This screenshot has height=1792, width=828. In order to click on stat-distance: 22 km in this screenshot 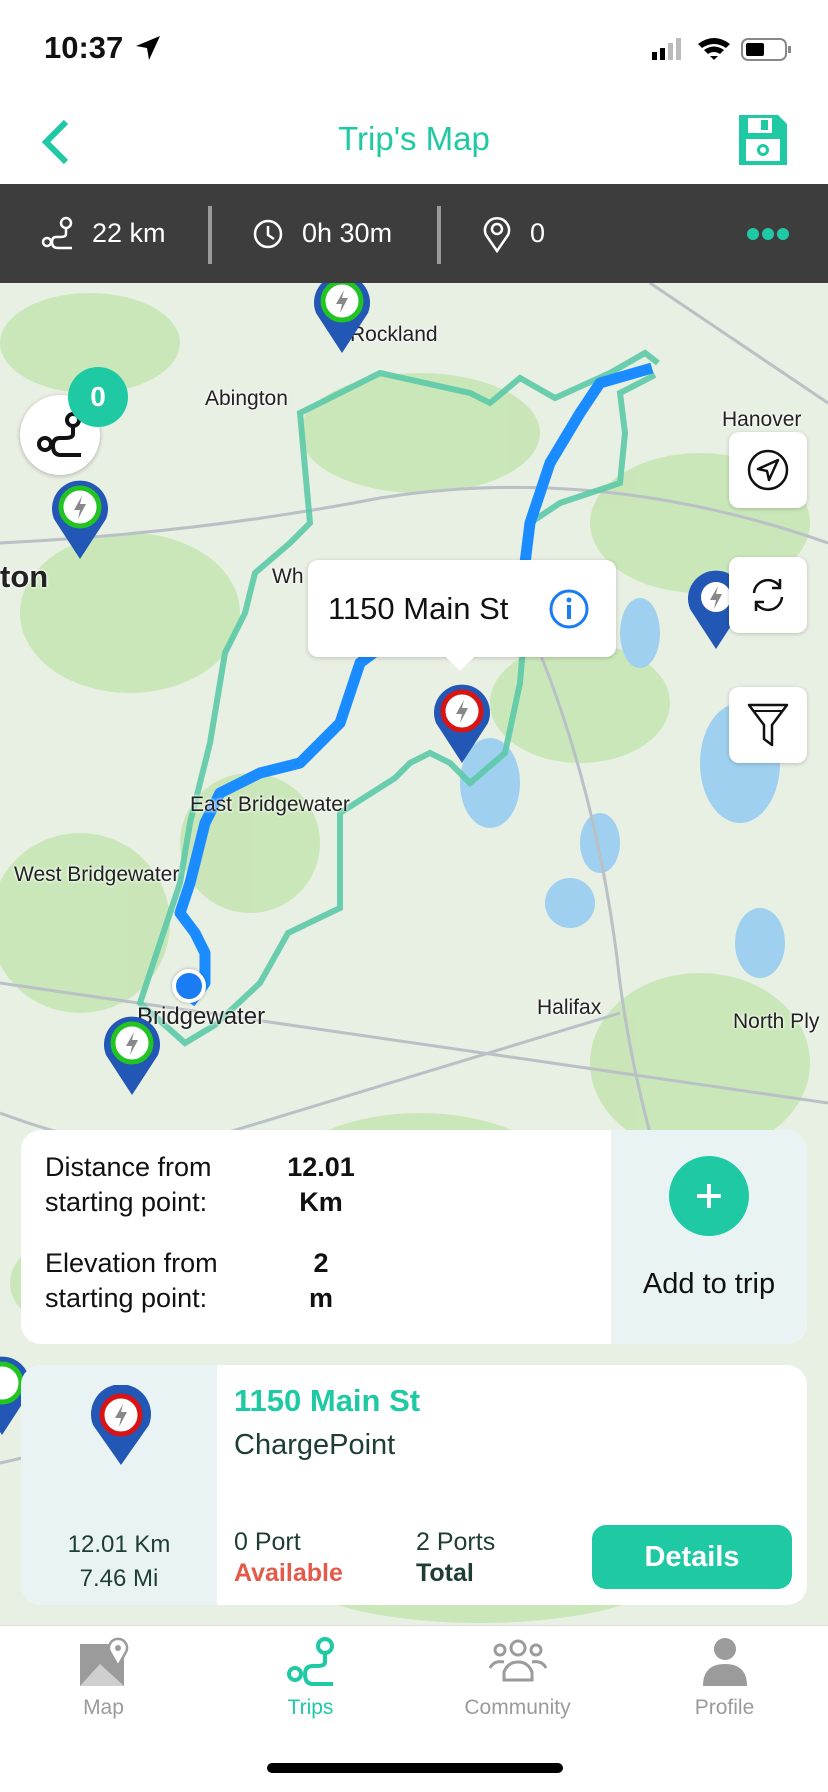, I will do `click(103, 233)`.